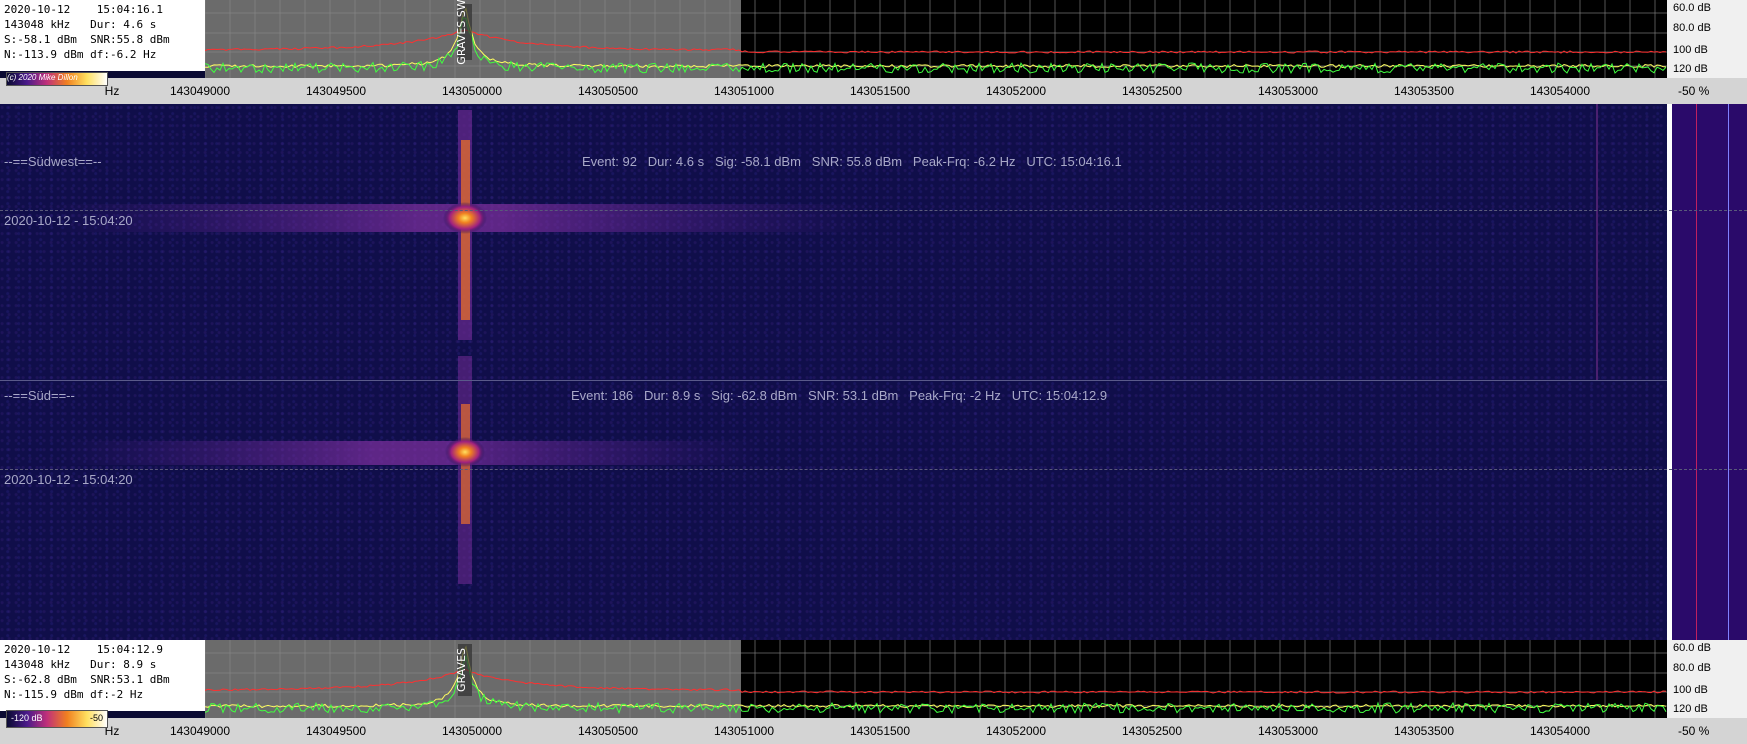 The height and width of the screenshot is (744, 1747). I want to click on copyright-colorbar: (c) 2020 Mike Dillon, so click(57, 79).